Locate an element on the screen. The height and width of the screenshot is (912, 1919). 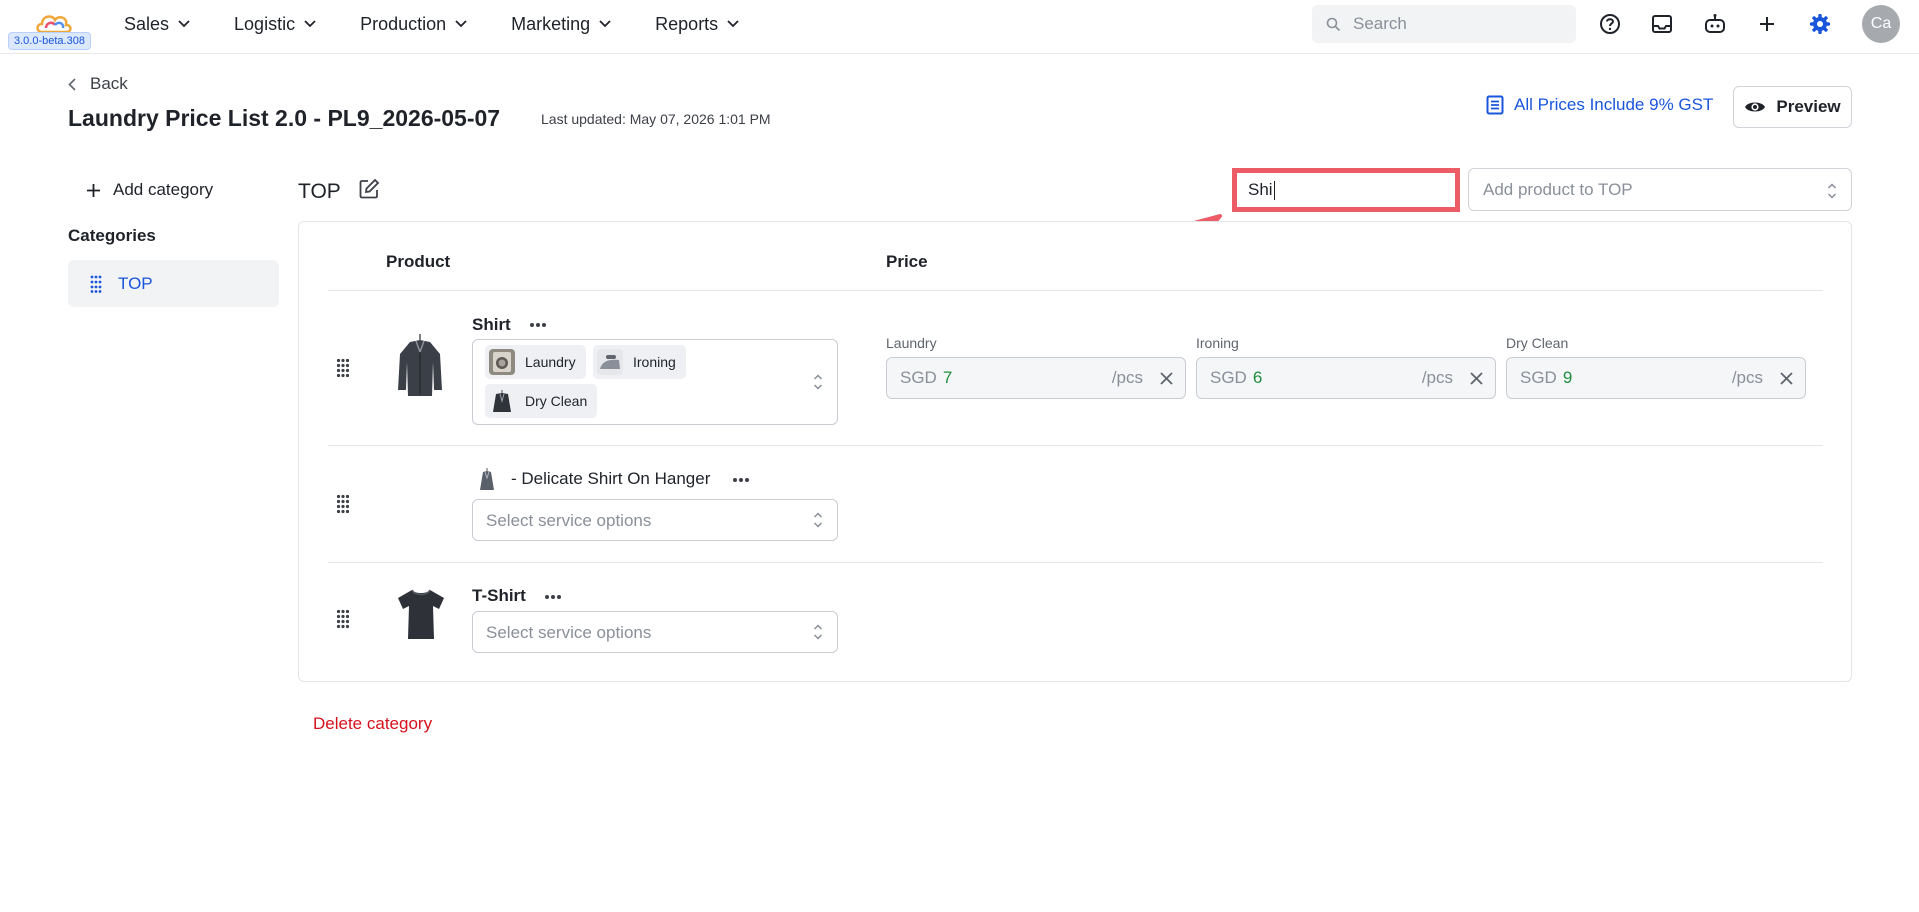
nav-marketing-label: Marketing is located at coordinates (551, 23).